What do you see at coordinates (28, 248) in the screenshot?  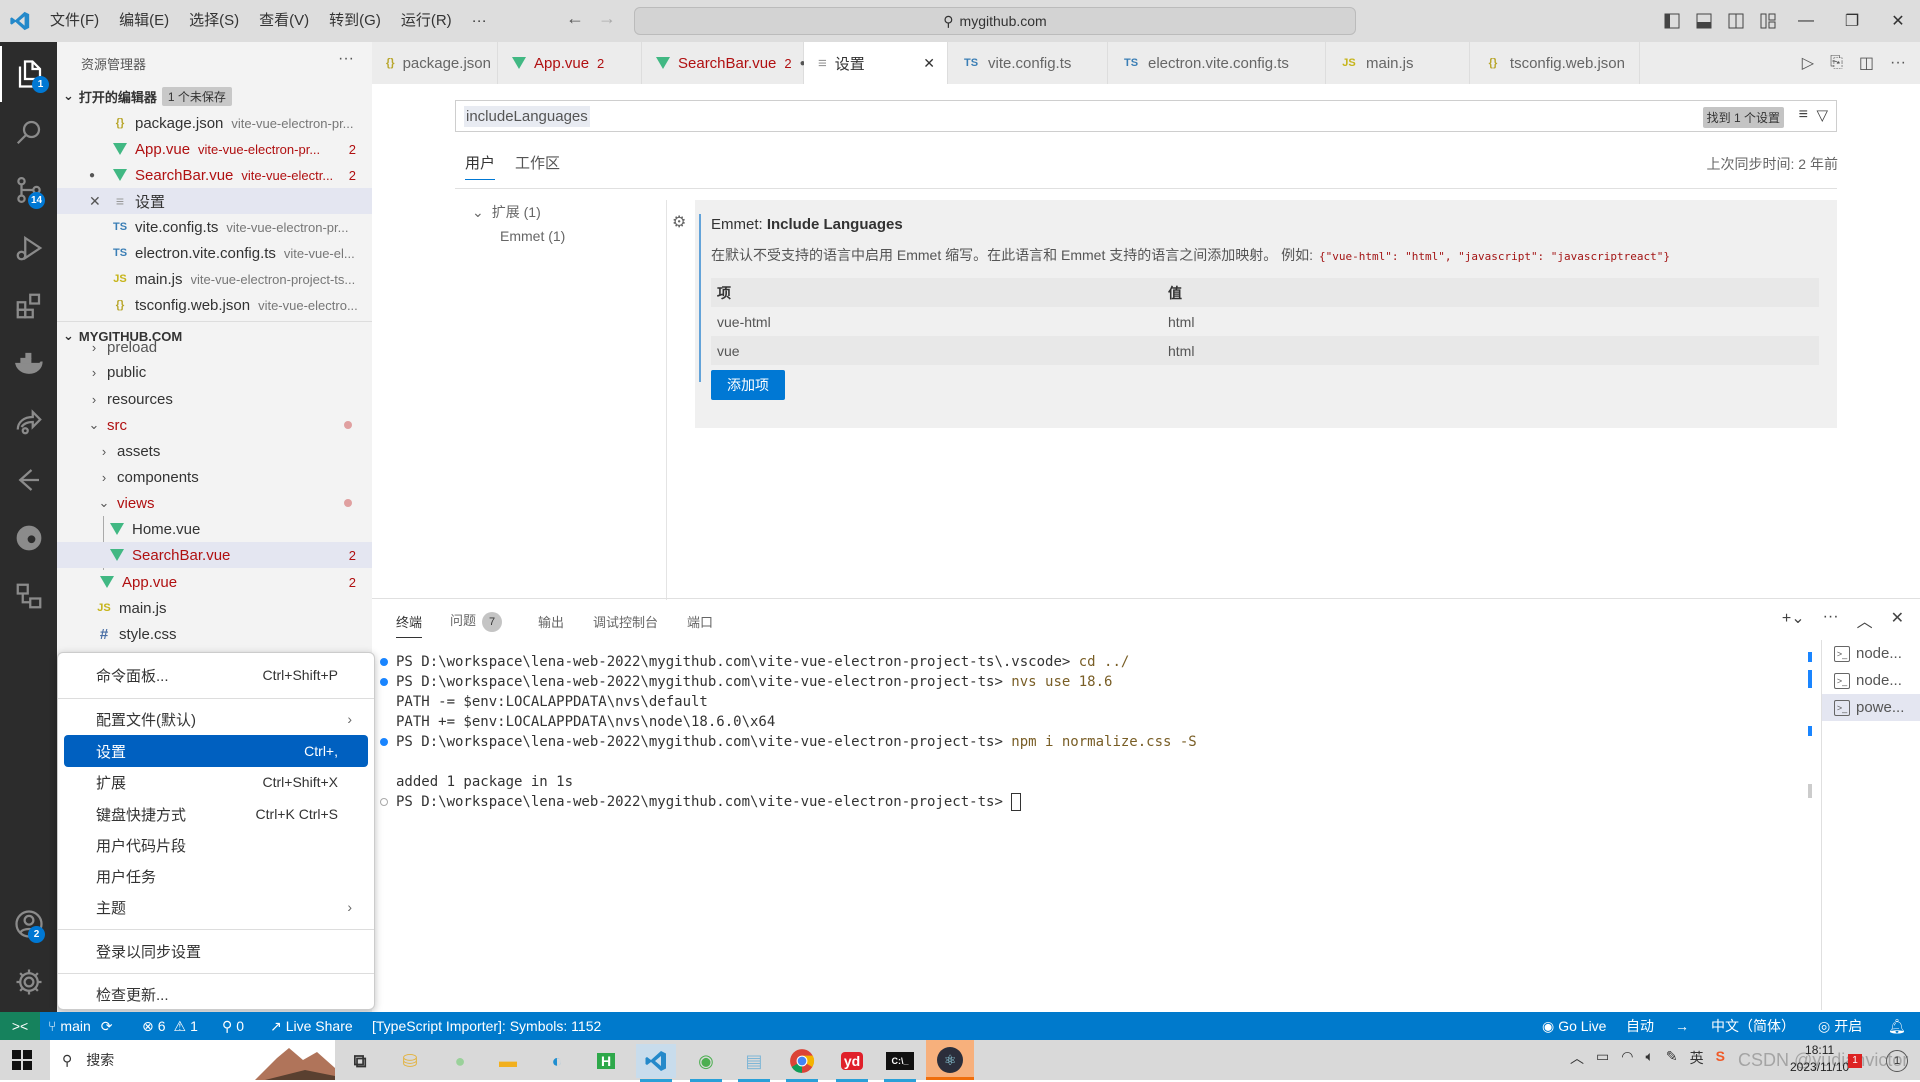 I see `run-debug-icon` at bounding box center [28, 248].